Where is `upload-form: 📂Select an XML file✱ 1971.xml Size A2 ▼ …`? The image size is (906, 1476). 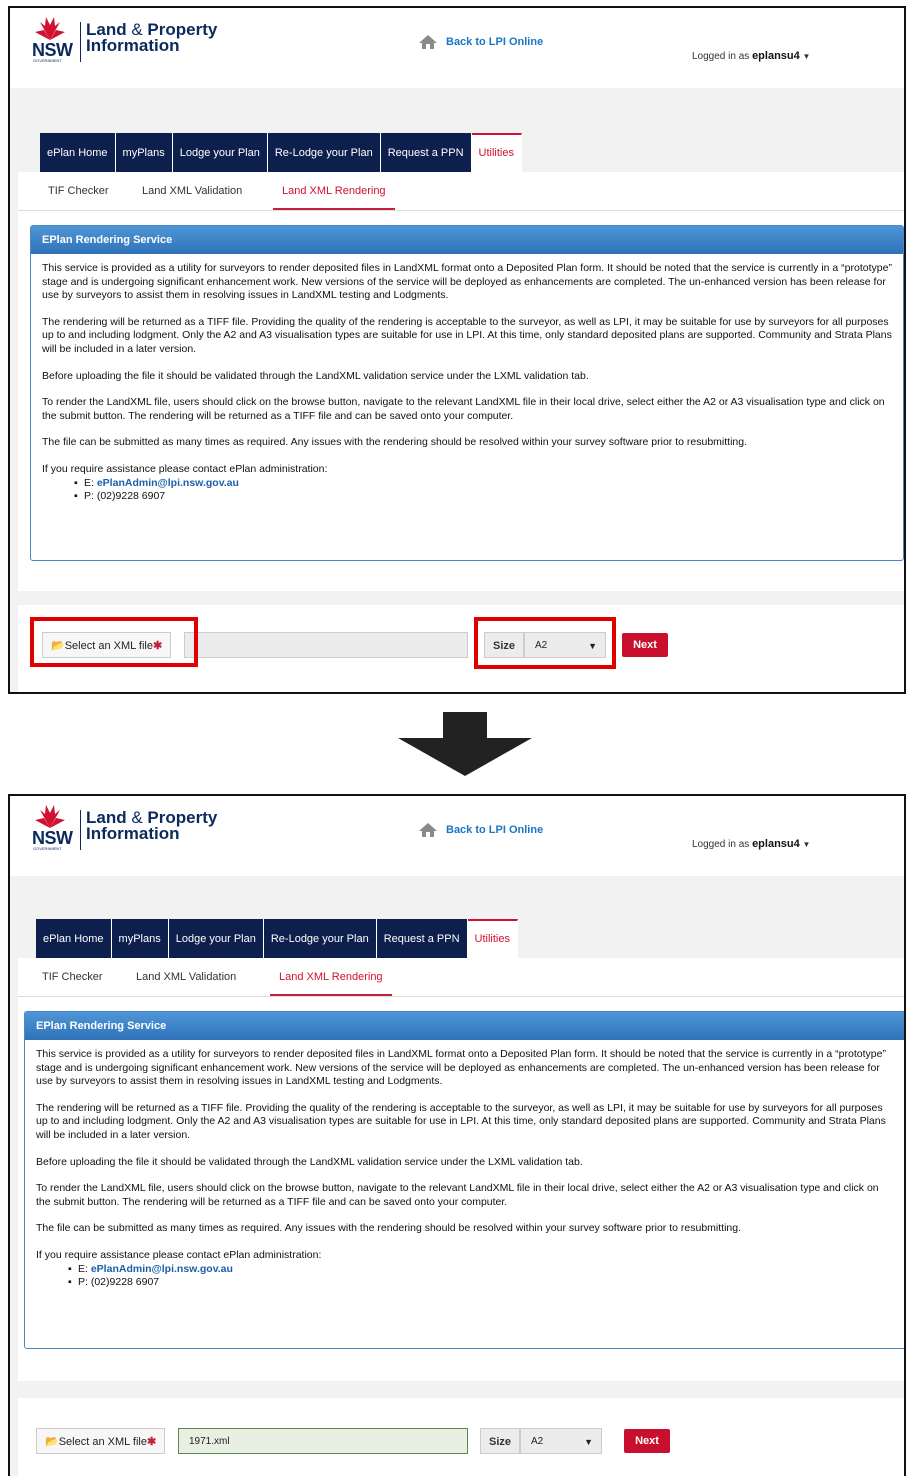
upload-form: 📂Select an XML file✱ 1971.xml Size A2 ▼ … is located at coordinates (461, 1437).